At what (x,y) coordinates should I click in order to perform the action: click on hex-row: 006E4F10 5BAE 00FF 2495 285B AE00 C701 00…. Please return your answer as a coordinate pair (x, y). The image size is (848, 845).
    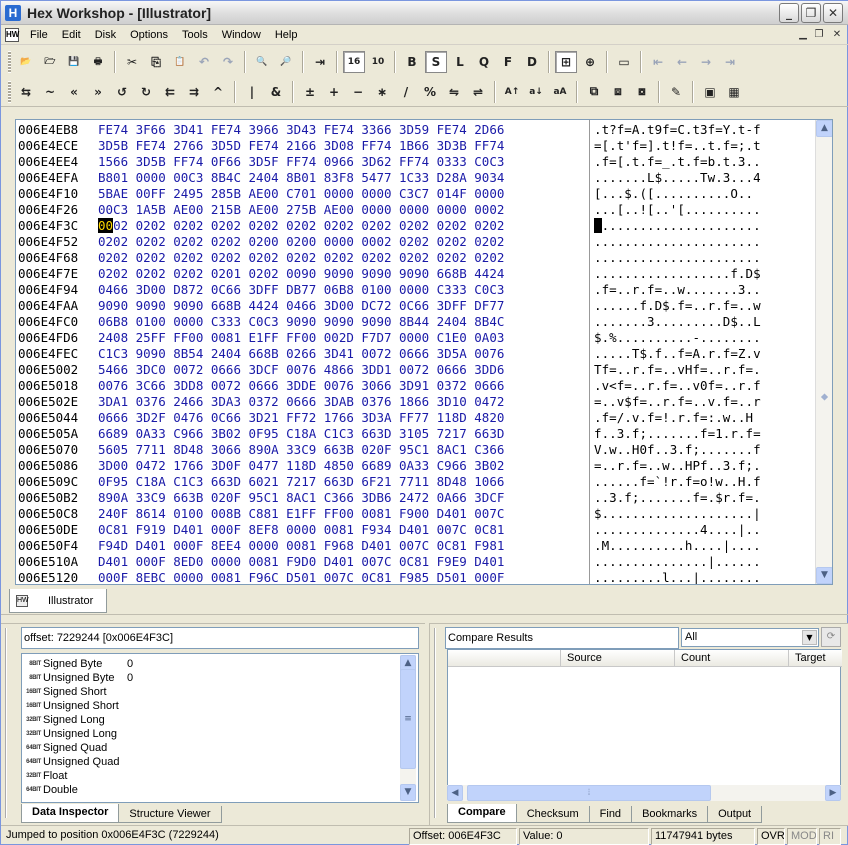
    Looking at the image, I should click on (416, 194).